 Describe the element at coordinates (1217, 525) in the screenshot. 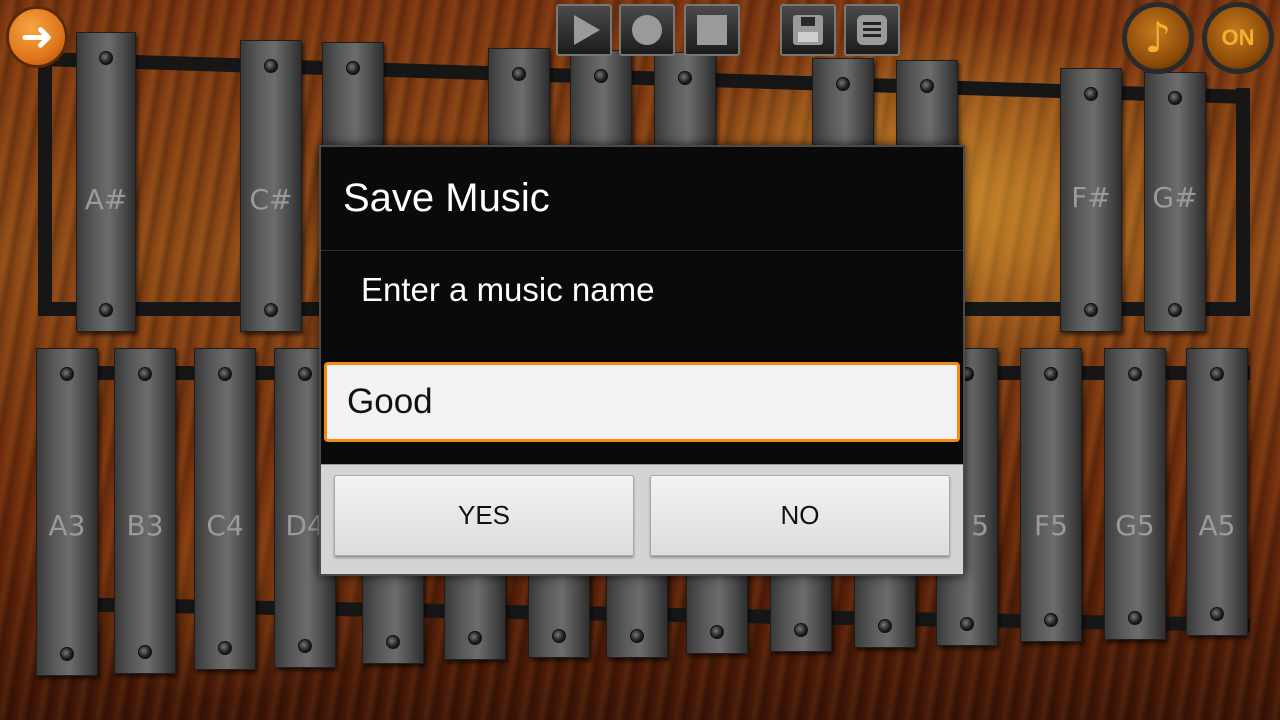

I see `key-note-label: A5` at that location.